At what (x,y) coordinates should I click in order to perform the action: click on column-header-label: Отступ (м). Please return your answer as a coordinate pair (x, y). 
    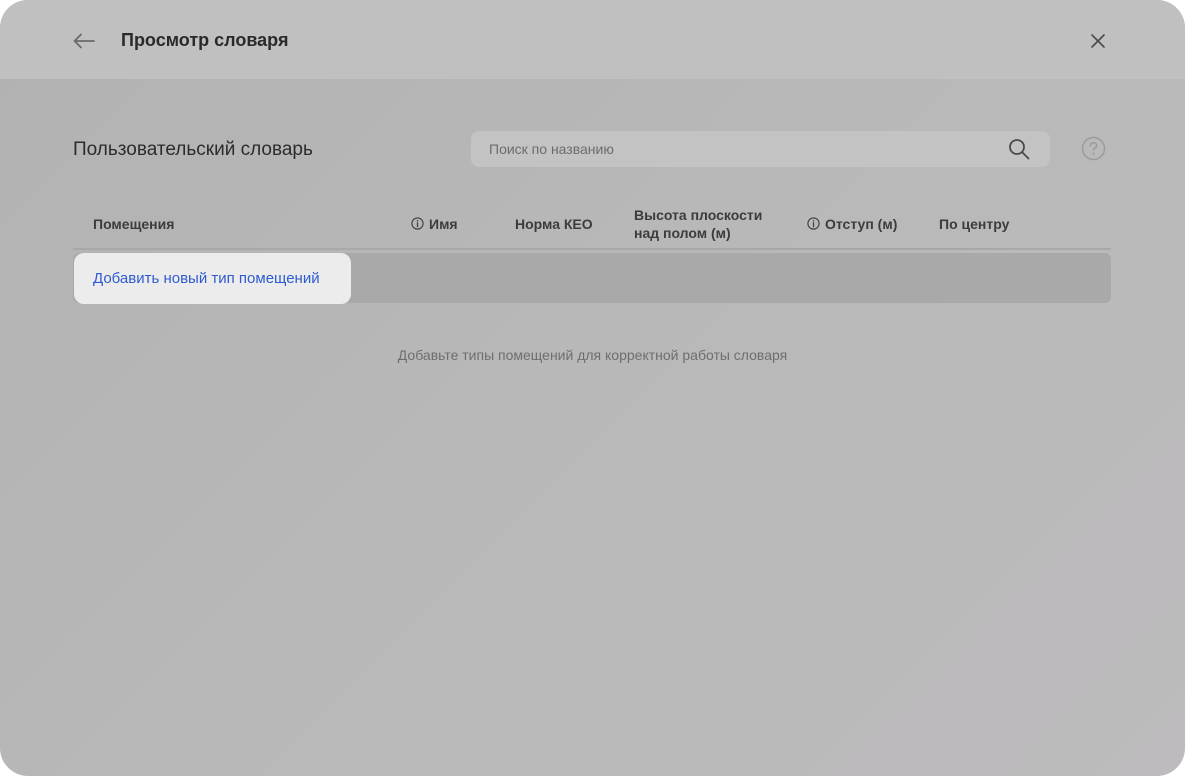
    Looking at the image, I should click on (861, 224).